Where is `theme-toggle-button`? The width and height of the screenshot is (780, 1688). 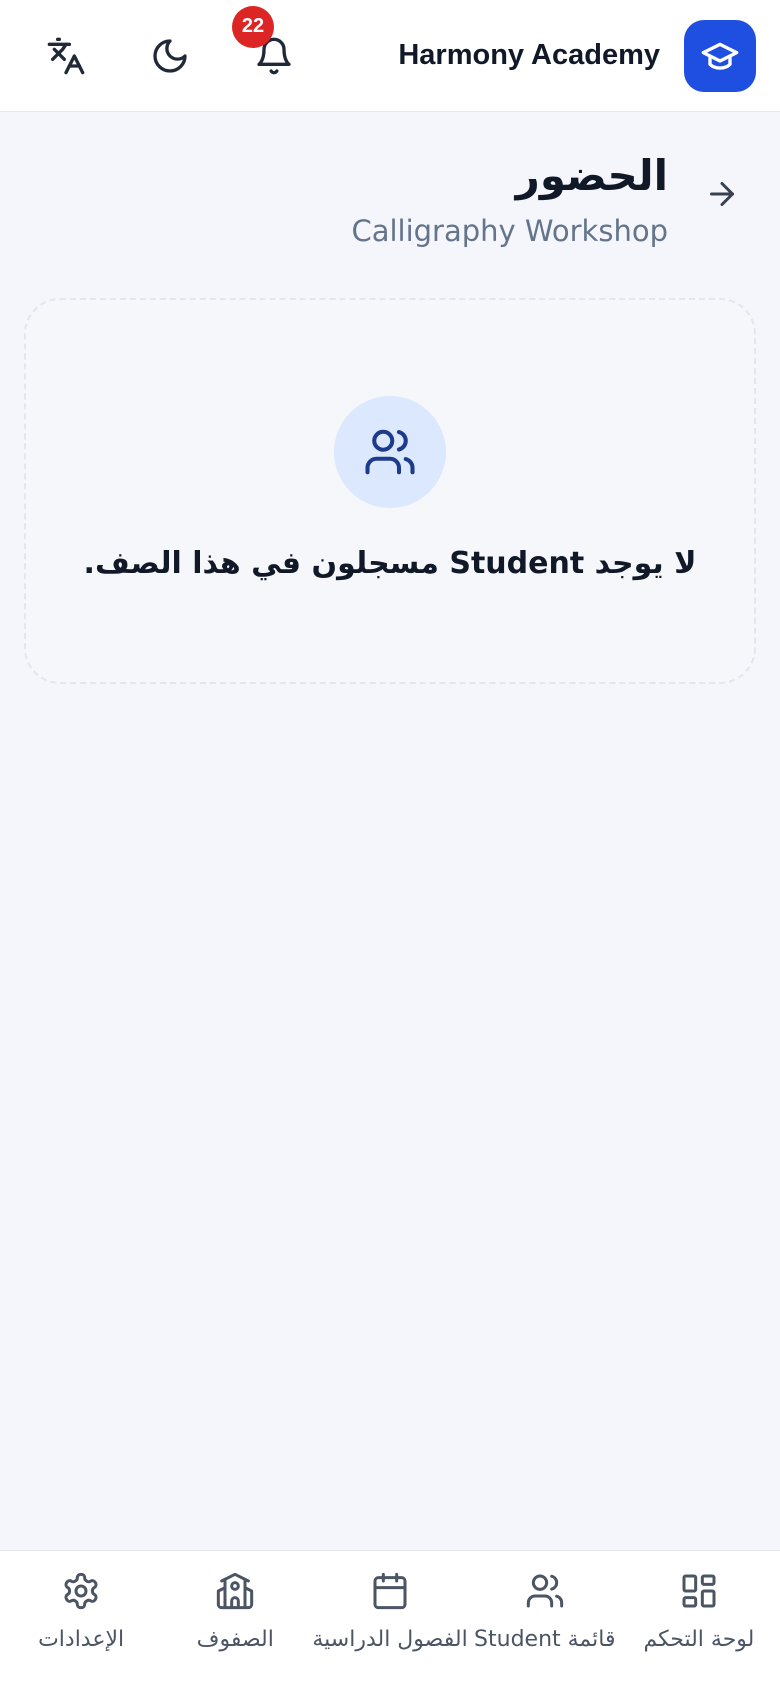
theme-toggle-button is located at coordinates (170, 56).